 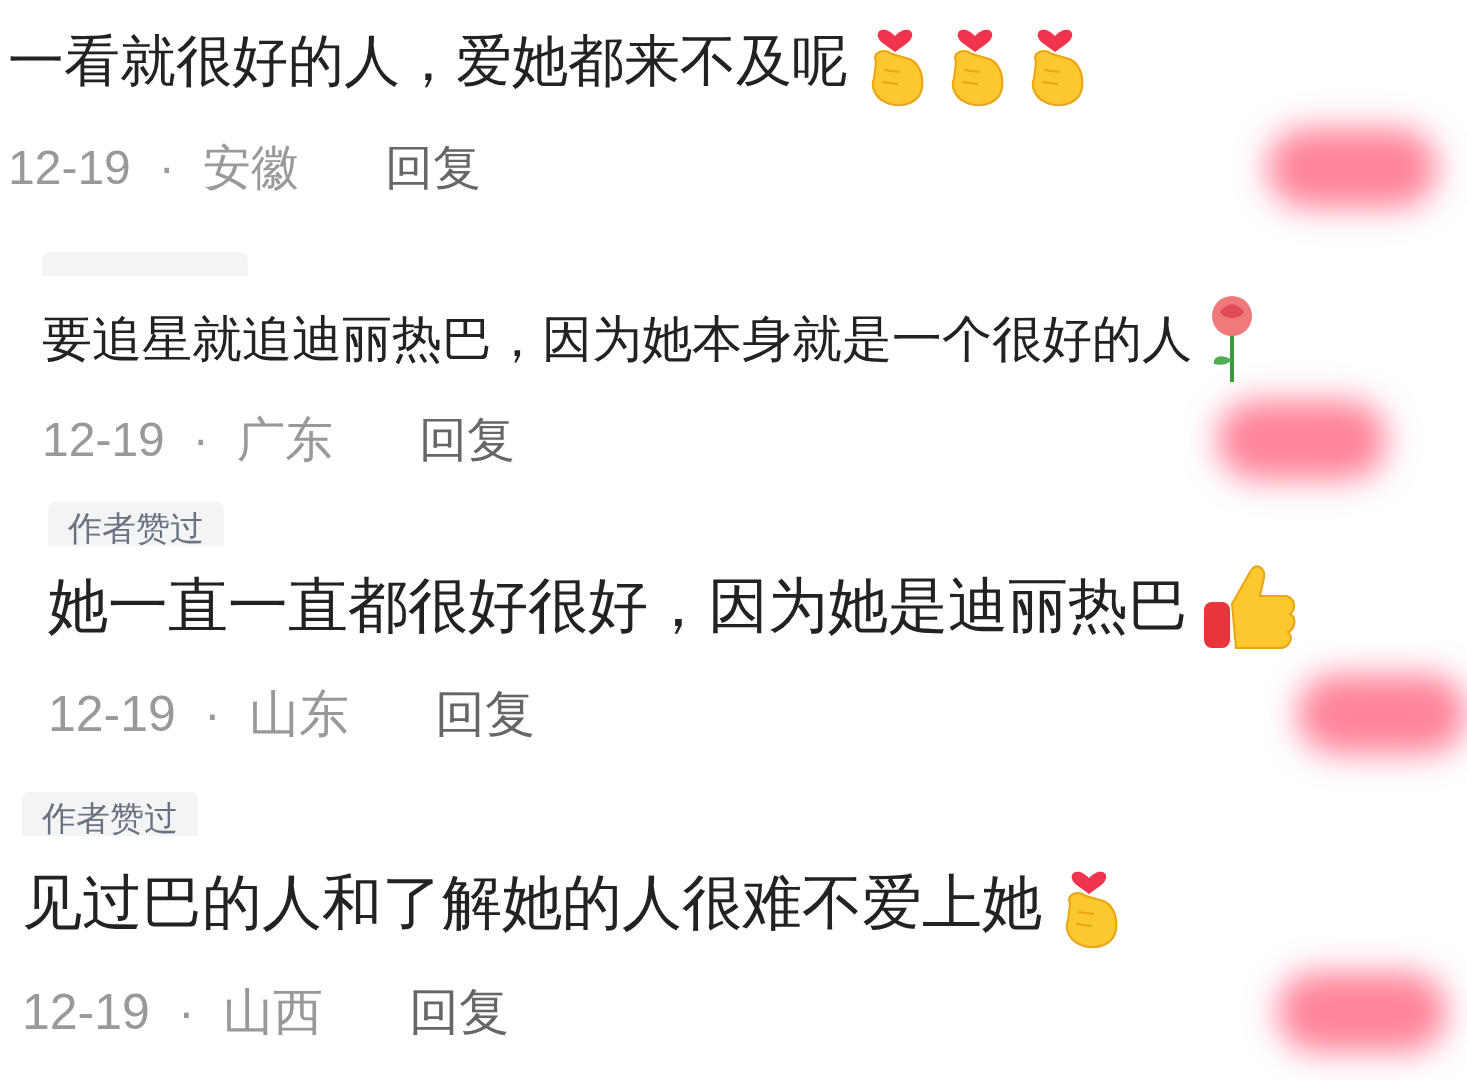 What do you see at coordinates (250, 168) in the screenshot?
I see `comment-location: 安徽` at bounding box center [250, 168].